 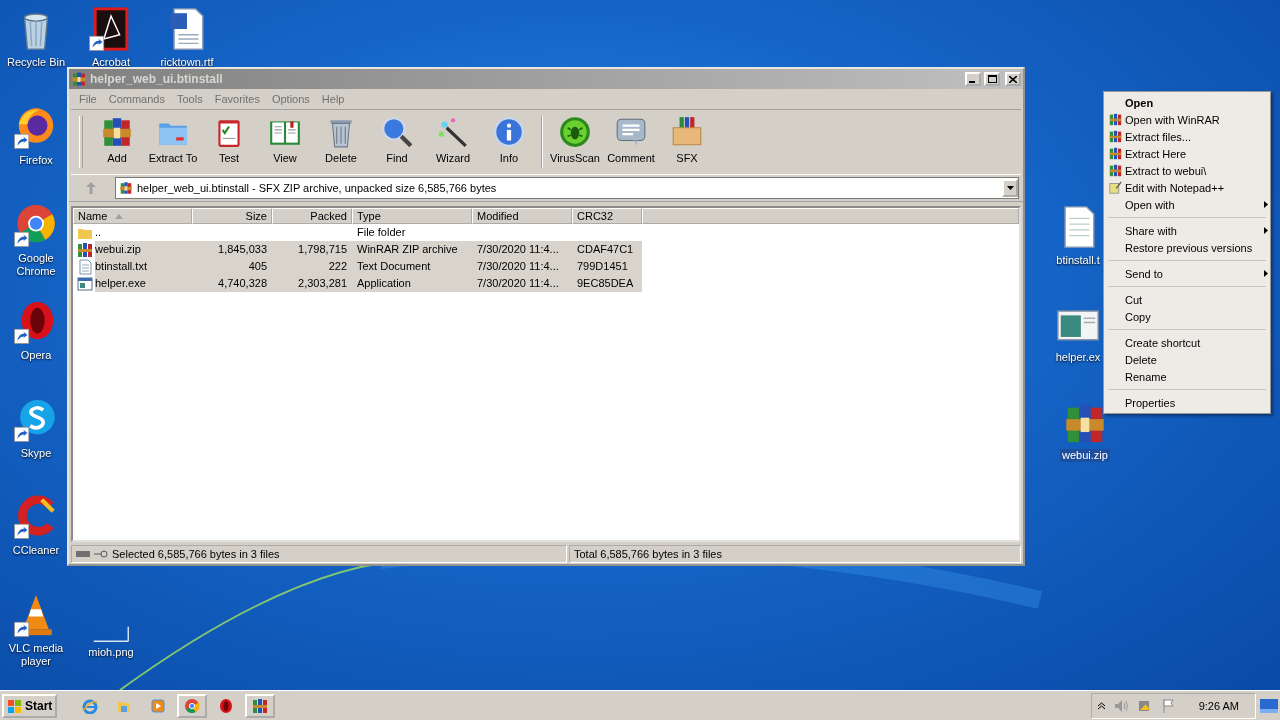 I want to click on context-menu-item: Edit with Notepad++, so click(x=1187, y=187).